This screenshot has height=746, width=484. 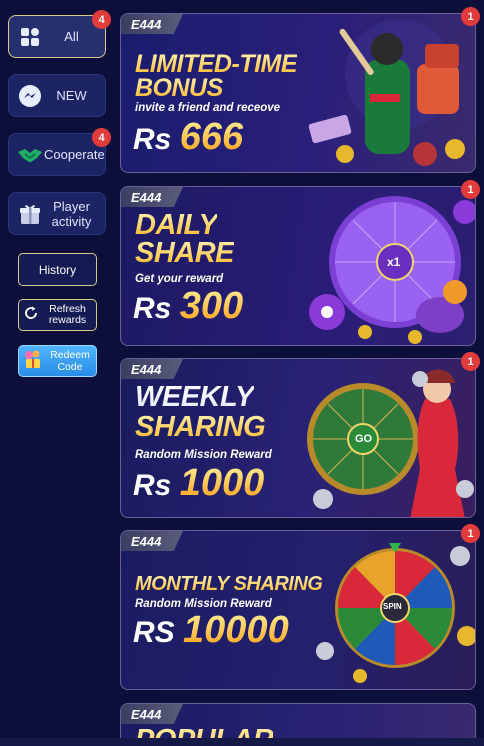 What do you see at coordinates (30, 155) in the screenshot?
I see `handshake-icon` at bounding box center [30, 155].